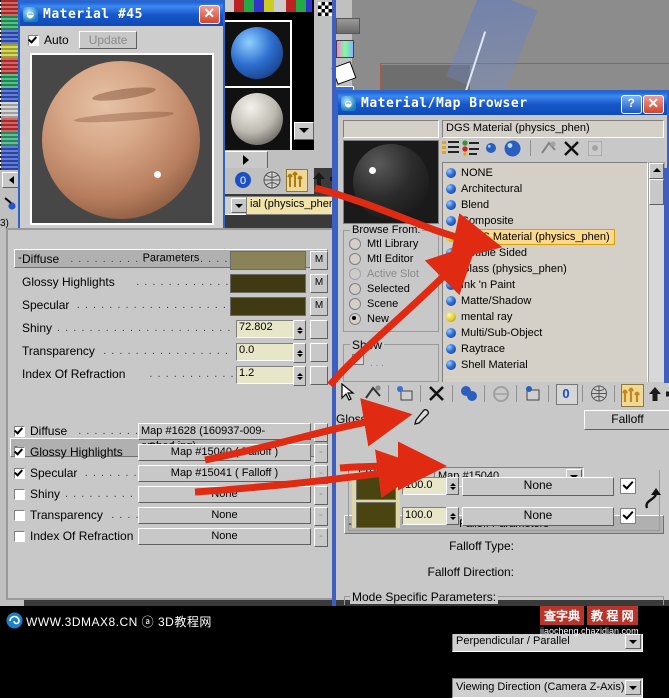 Image resolution: width=669 pixels, height=698 pixels. I want to click on side-color-swatch, so click(376, 515).